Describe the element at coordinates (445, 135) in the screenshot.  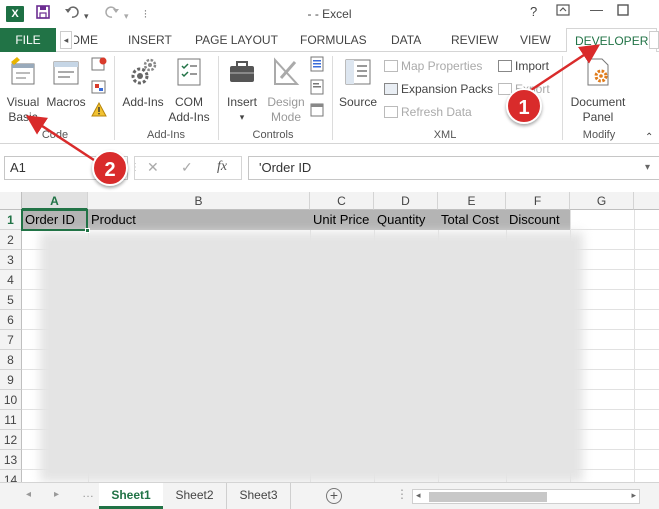
I see `xml-group-label: XML` at that location.